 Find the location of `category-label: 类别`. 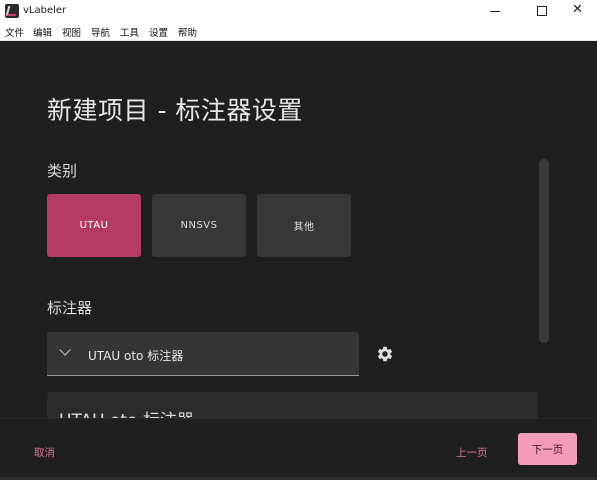

category-label: 类别 is located at coordinates (62, 171).